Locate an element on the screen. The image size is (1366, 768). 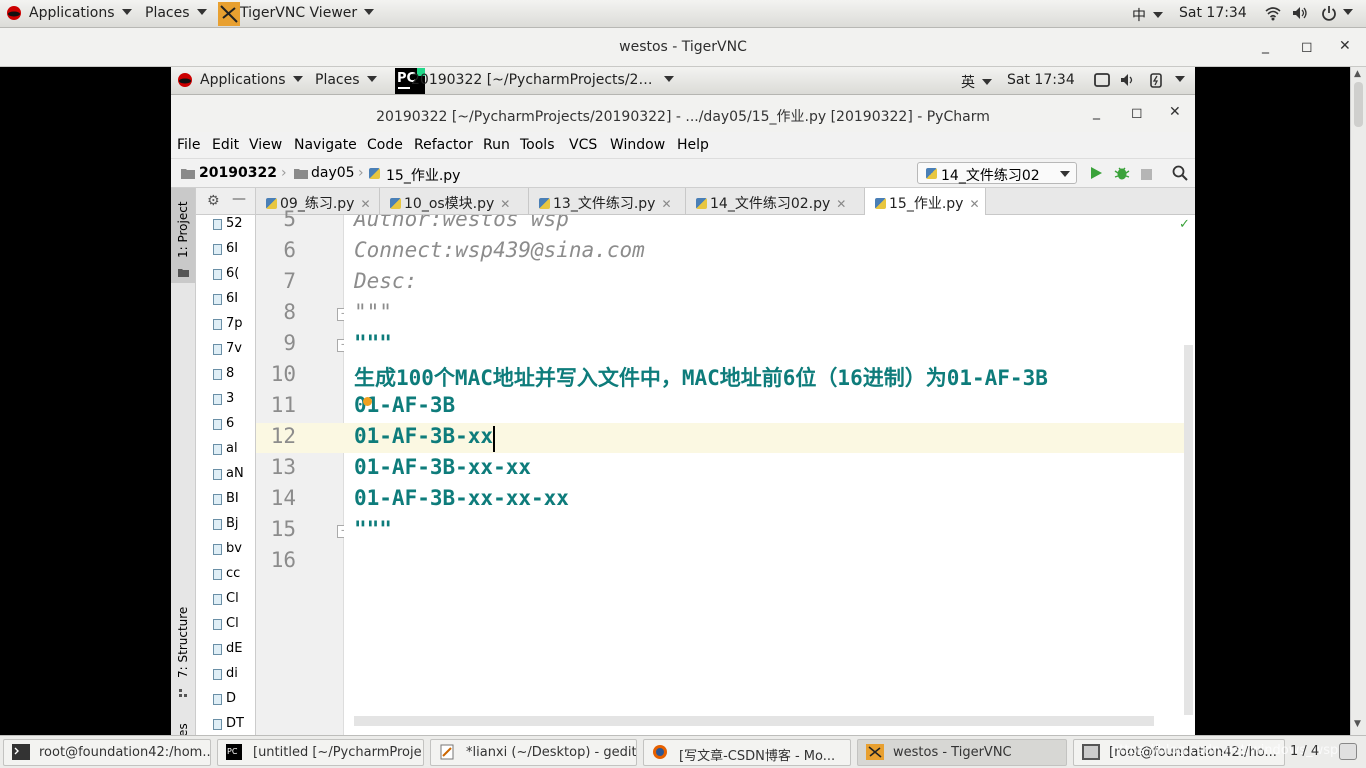
scroll-down-arrow-icon: ▼ is located at coordinates (1357, 724).